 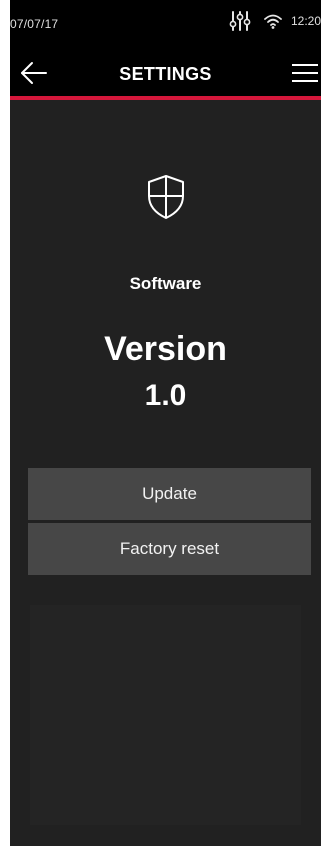 What do you see at coordinates (34, 24) in the screenshot?
I see `status-date: 07/07/17` at bounding box center [34, 24].